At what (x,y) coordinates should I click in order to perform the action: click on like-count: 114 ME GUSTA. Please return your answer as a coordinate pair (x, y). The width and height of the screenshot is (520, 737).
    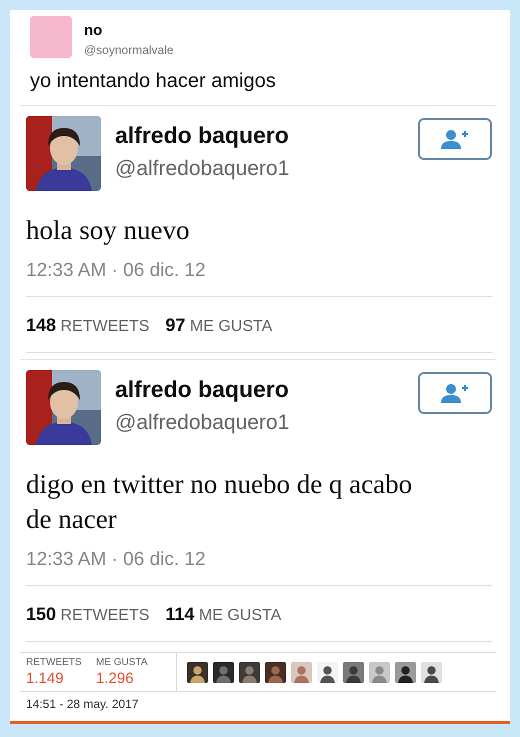
    Looking at the image, I should click on (223, 615).